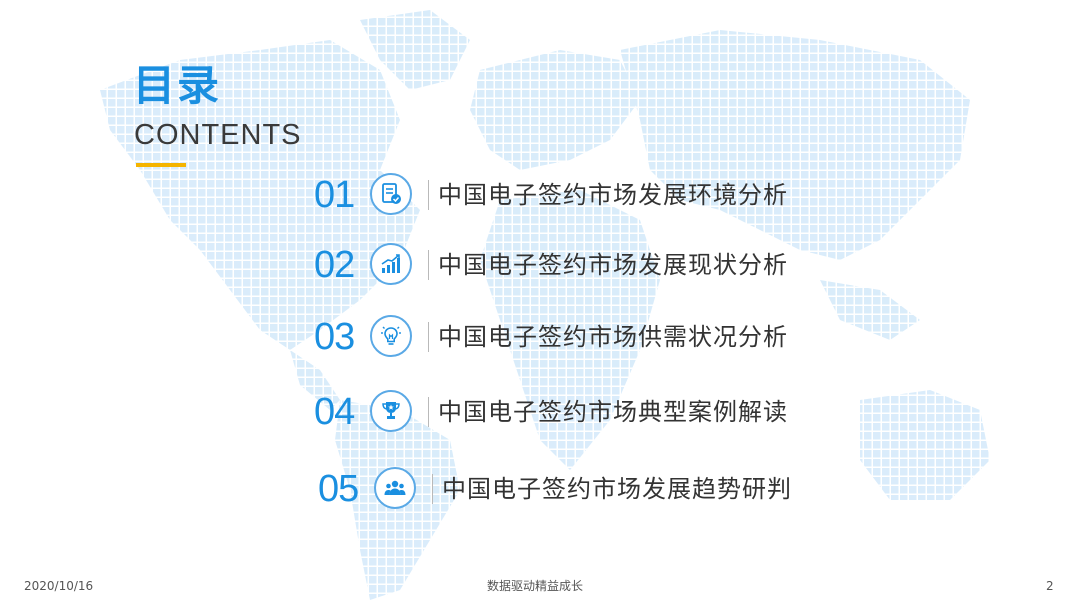 The width and height of the screenshot is (1080, 608). What do you see at coordinates (613, 337) in the screenshot?
I see `toc-label: 中国电子签约市场供需状况分析` at bounding box center [613, 337].